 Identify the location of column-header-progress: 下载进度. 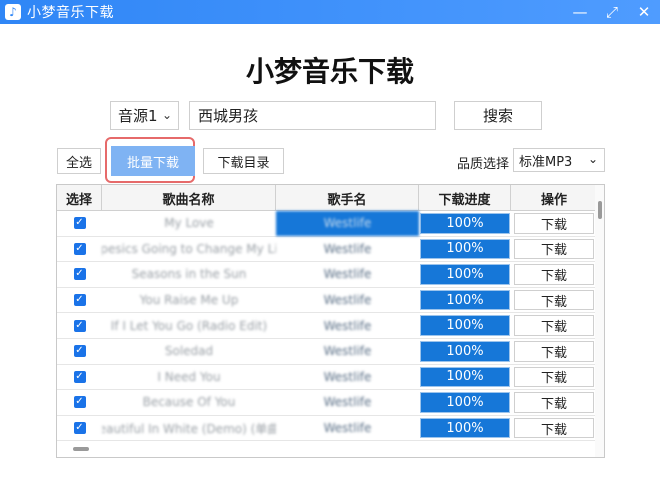
(465, 198).